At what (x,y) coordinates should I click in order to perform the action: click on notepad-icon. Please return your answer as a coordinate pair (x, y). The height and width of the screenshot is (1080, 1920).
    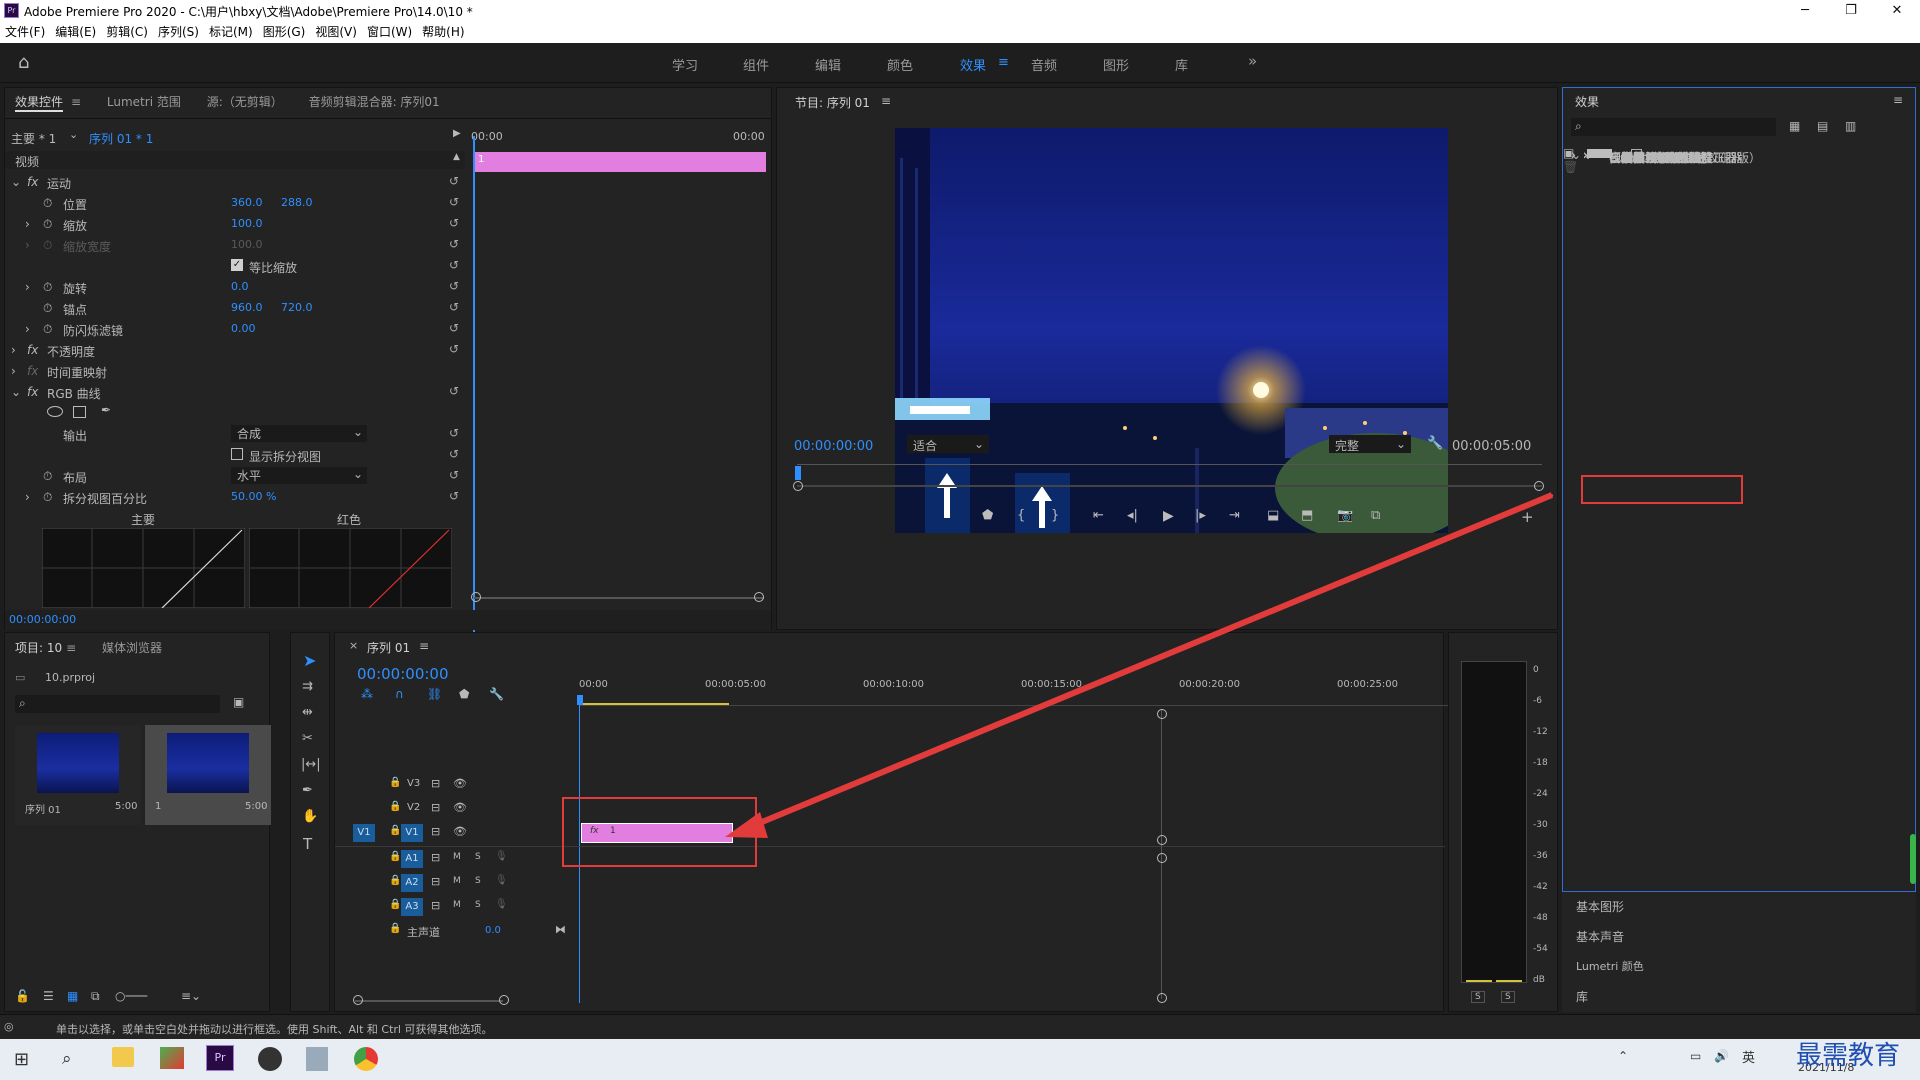
    Looking at the image, I should click on (317, 1059).